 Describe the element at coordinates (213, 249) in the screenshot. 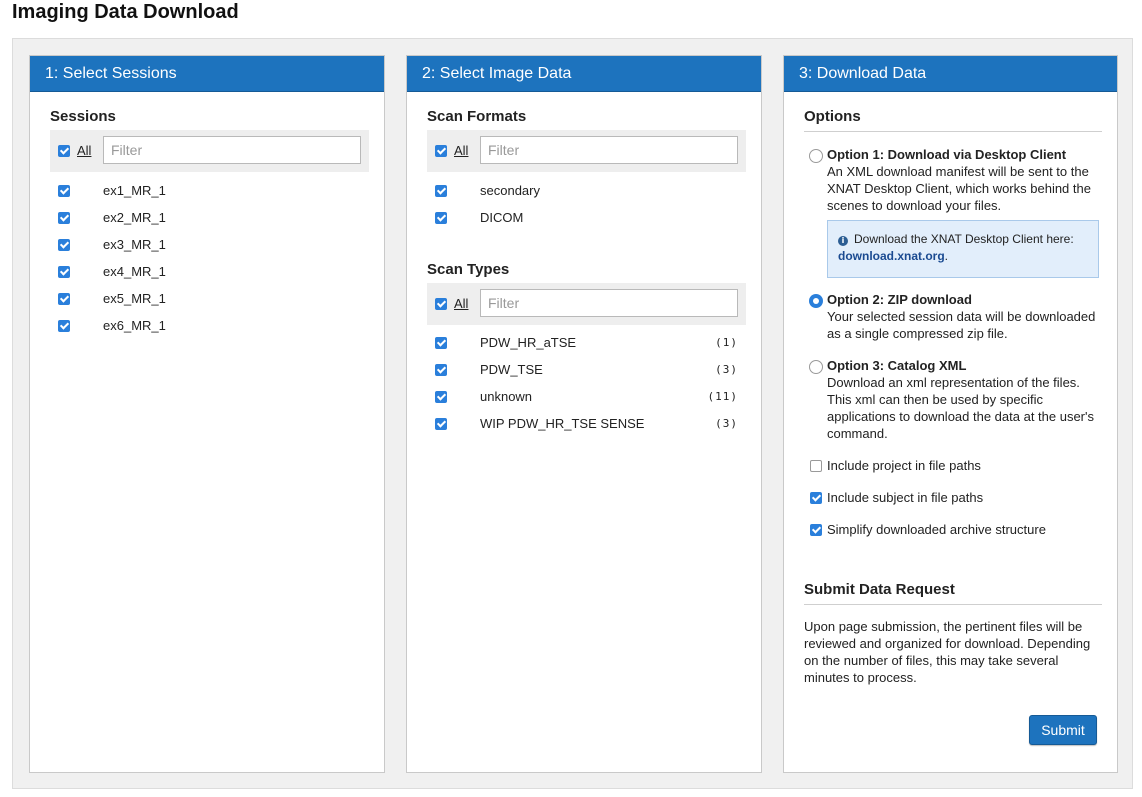

I see `session-item: ex3_MR_1` at that location.